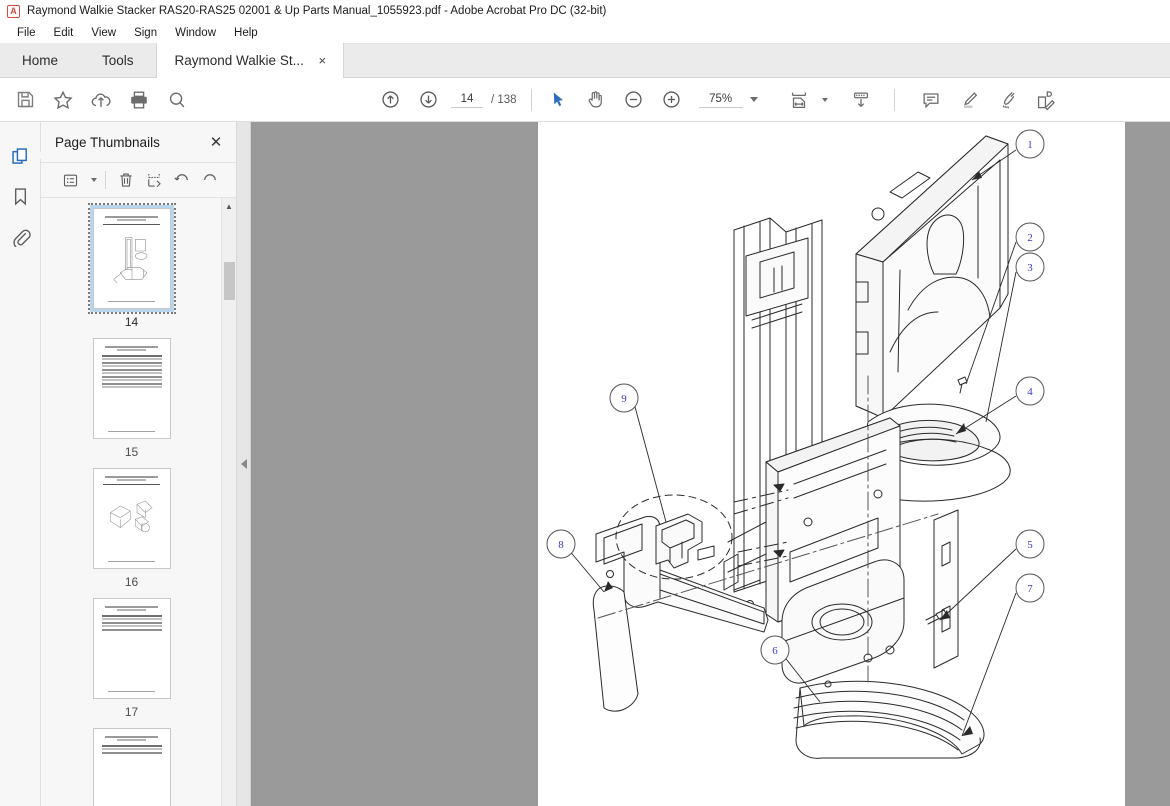 The width and height of the screenshot is (1170, 806). I want to click on panel-header: Page Thumbnails ✕, so click(138, 142).